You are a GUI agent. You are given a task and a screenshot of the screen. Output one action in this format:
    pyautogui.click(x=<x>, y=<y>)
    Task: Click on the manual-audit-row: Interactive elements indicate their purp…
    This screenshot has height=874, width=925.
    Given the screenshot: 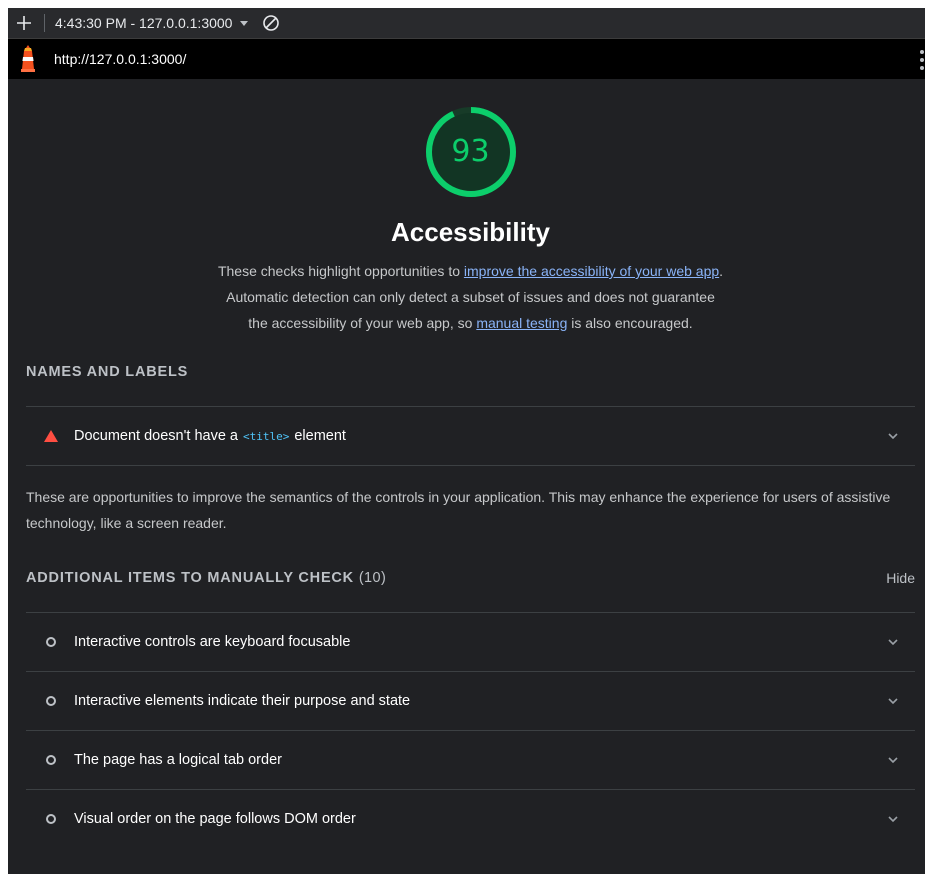 What is the action you would take?
    pyautogui.click(x=470, y=700)
    